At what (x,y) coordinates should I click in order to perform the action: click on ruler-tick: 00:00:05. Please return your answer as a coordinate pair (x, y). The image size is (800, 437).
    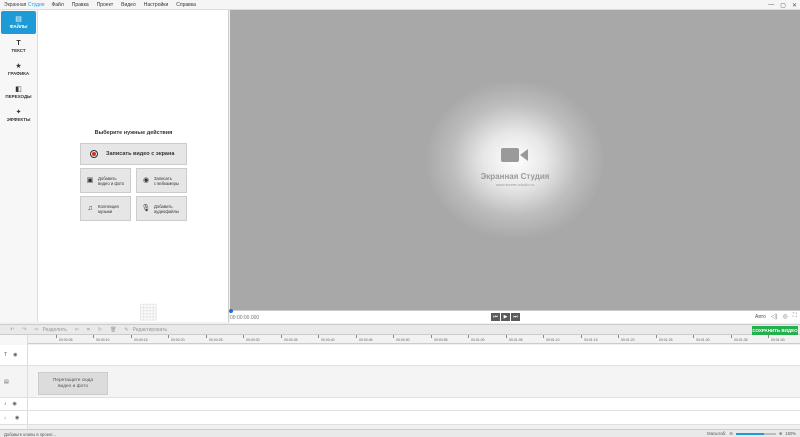
    Looking at the image, I should click on (64, 338).